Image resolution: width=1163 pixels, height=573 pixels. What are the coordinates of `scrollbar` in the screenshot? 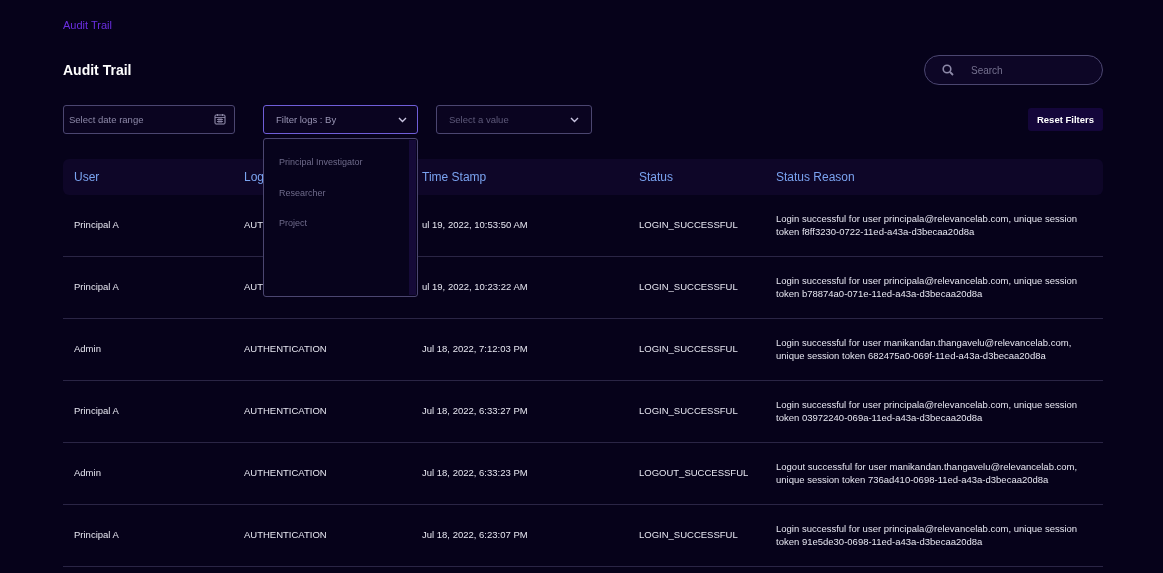 It's located at (412, 217).